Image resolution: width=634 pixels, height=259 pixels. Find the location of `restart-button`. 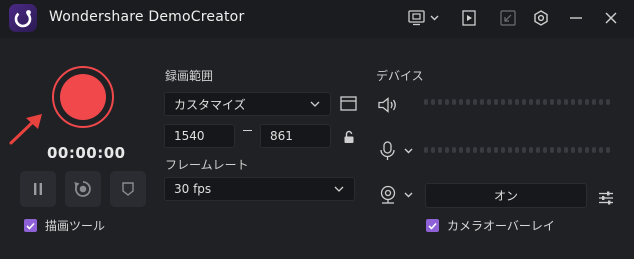

restart-button is located at coordinates (83, 189).